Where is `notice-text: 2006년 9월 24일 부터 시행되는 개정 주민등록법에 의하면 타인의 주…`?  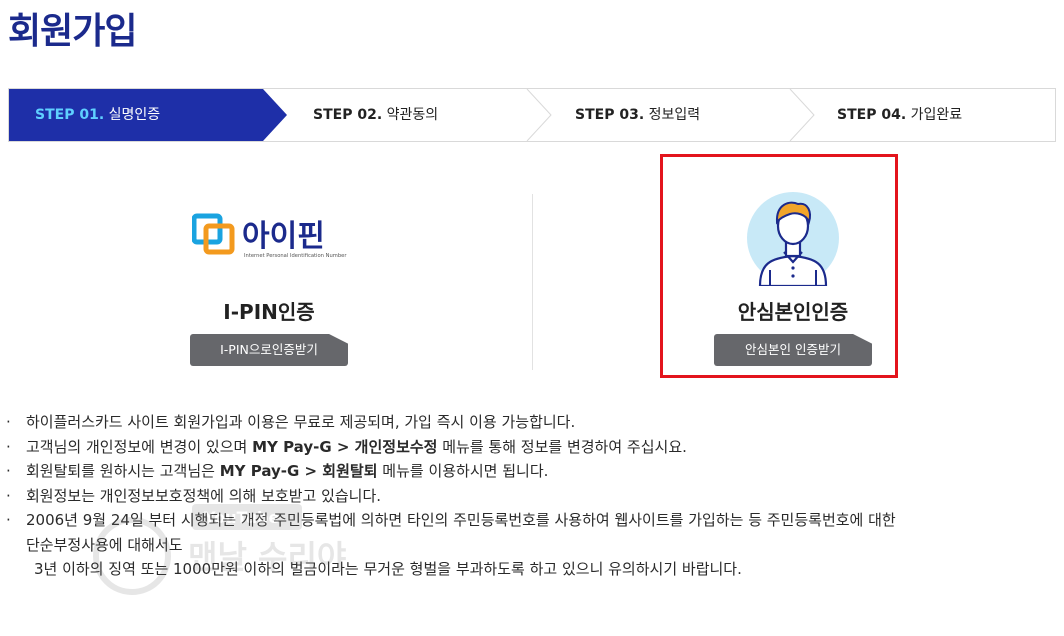 notice-text: 2006년 9월 24일 부터 시행되는 개정 주민등록법에 의하면 타인의 주… is located at coordinates (461, 520).